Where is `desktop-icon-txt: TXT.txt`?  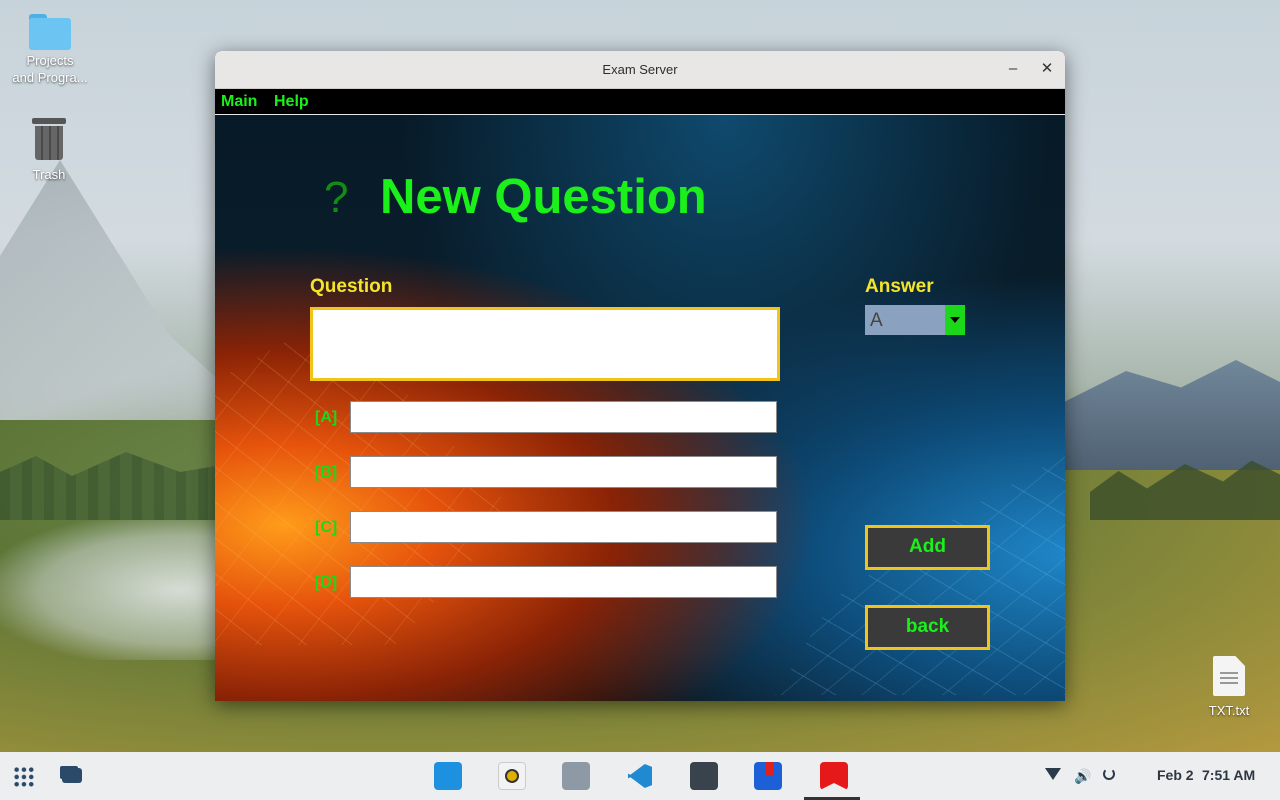 desktop-icon-txt: TXT.txt is located at coordinates (1229, 687).